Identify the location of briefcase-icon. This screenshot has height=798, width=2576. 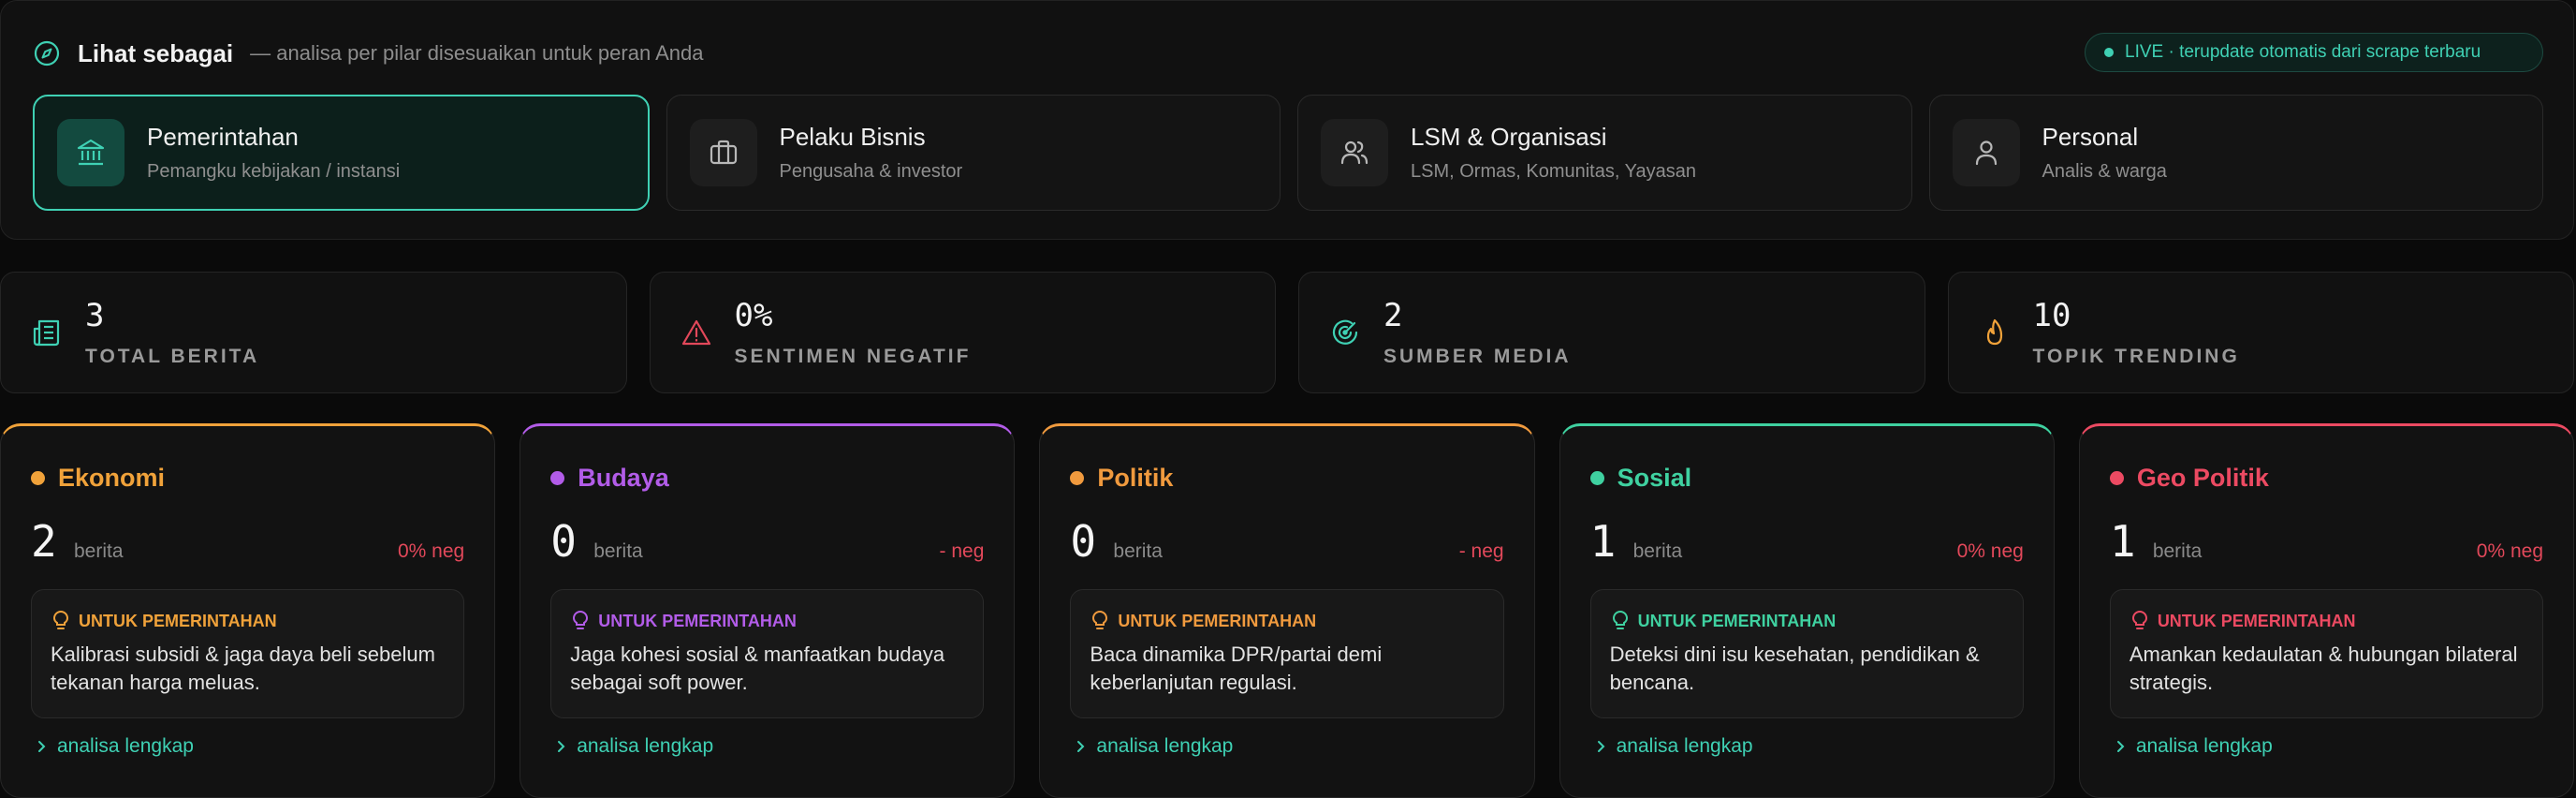
(723, 152).